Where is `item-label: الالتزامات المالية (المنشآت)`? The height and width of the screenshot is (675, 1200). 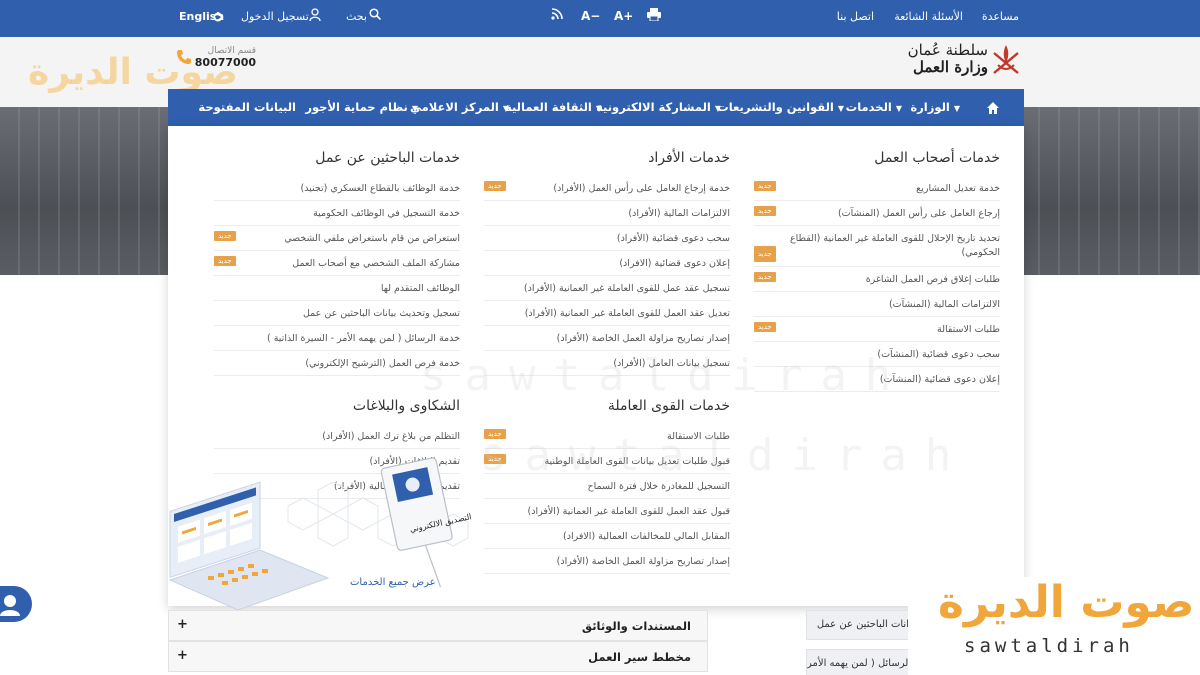
item-label: الالتزامات المالية (المنشآت) is located at coordinates (944, 304).